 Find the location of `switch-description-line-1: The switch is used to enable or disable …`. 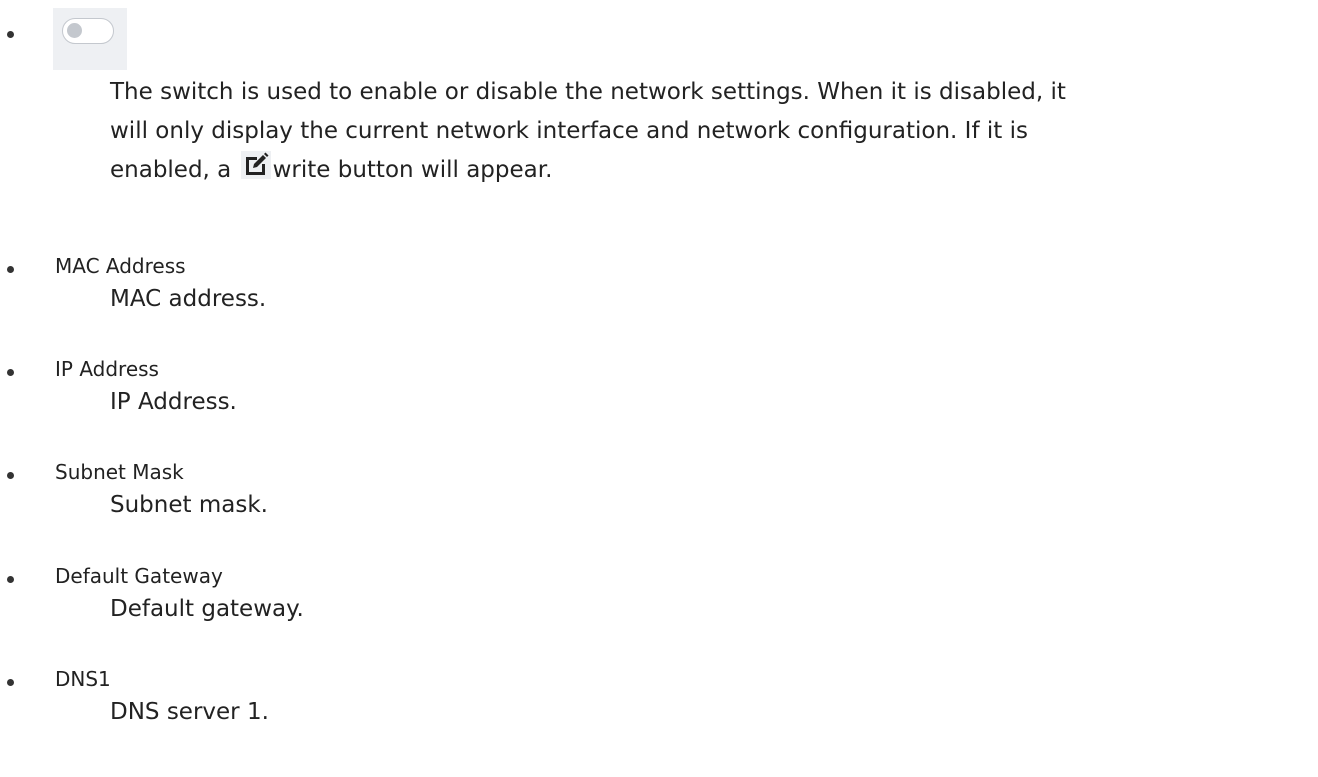

switch-description-line-1: The switch is used to enable or disable … is located at coordinates (588, 92).